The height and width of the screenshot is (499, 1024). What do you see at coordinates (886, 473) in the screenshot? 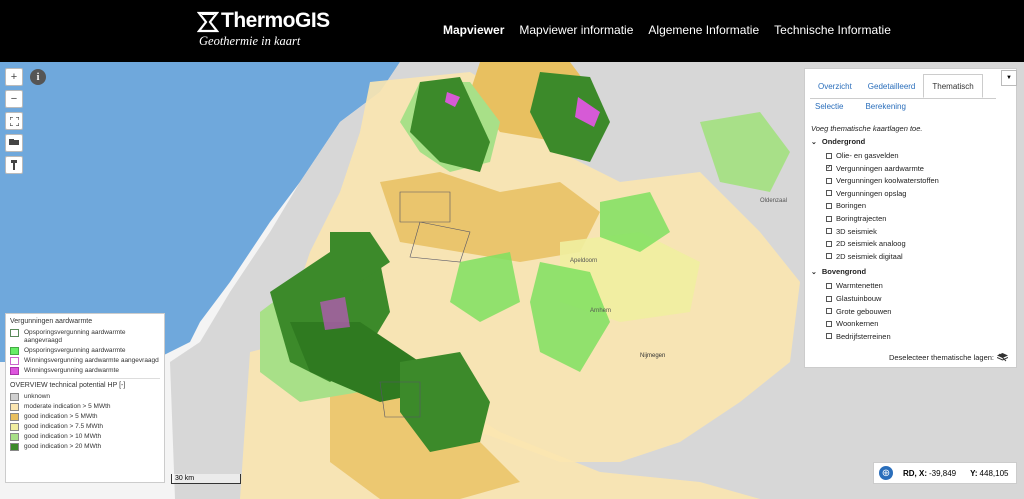
I see `globe-icon: ⊕` at bounding box center [886, 473].